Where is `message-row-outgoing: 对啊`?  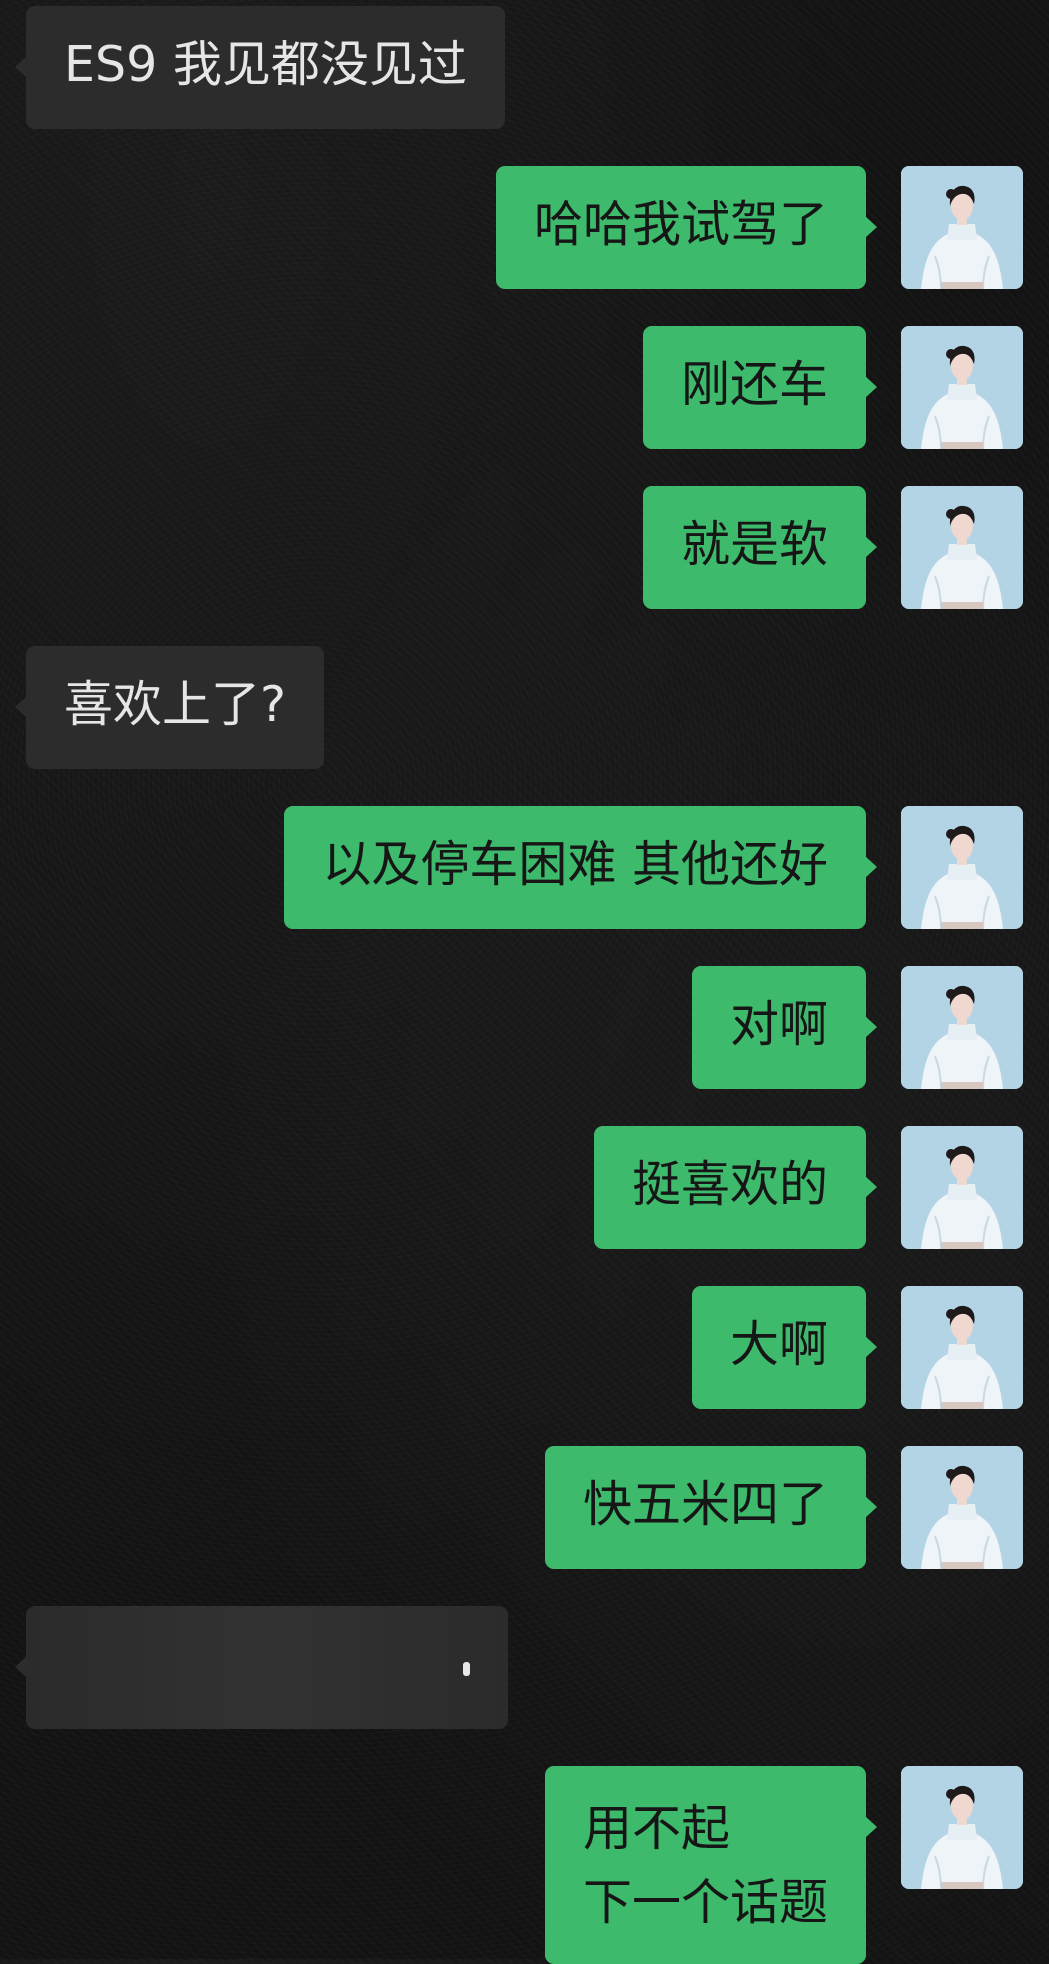
message-row-outgoing: 对啊 is located at coordinates (524, 1028).